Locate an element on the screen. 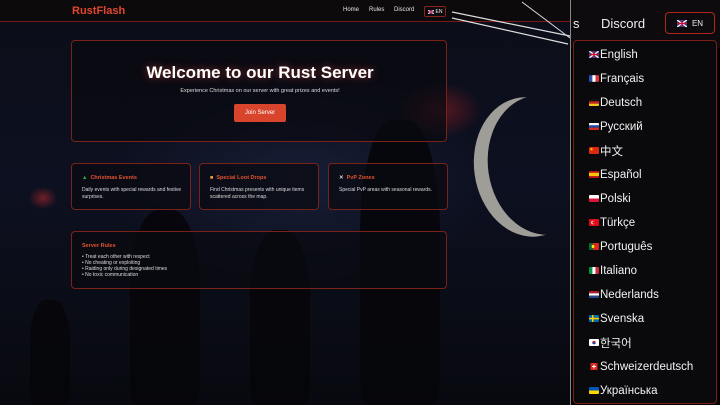 This screenshot has width=720, height=405. zoom-pointer-lines is located at coordinates (511, 23).